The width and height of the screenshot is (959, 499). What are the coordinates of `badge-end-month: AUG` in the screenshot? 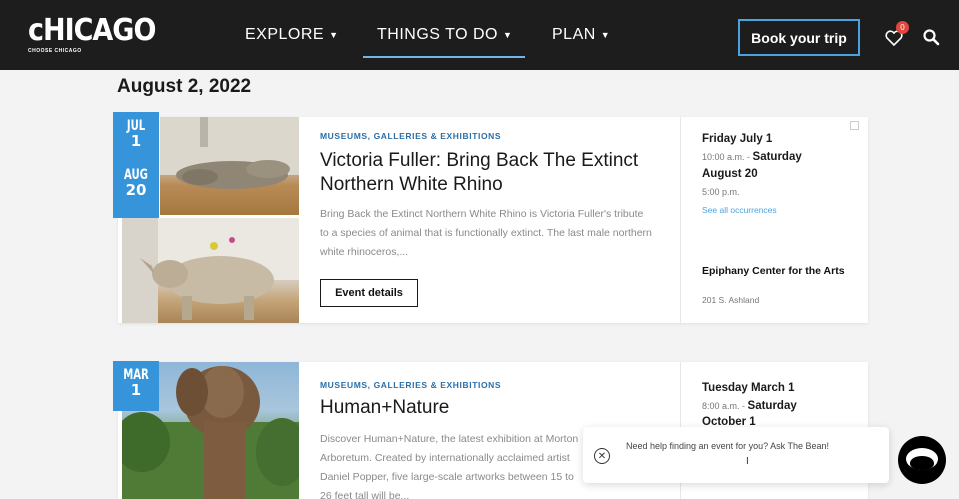 It's located at (136, 175).